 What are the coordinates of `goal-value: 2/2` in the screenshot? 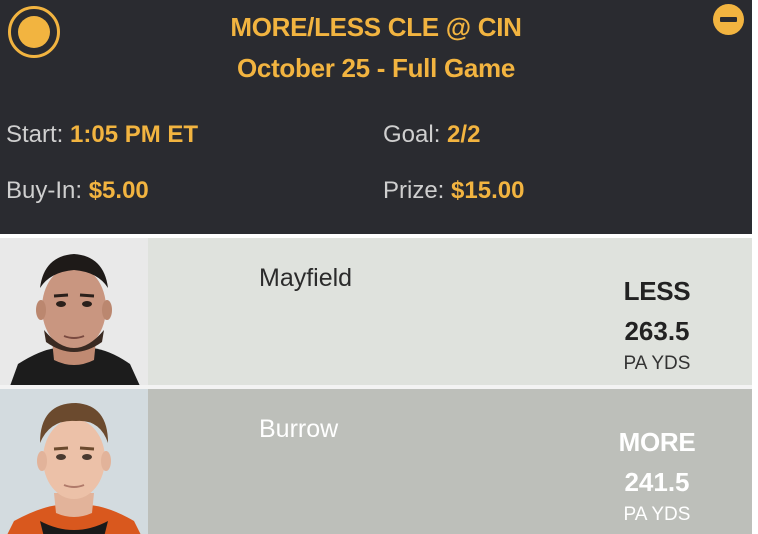 It's located at (464, 134).